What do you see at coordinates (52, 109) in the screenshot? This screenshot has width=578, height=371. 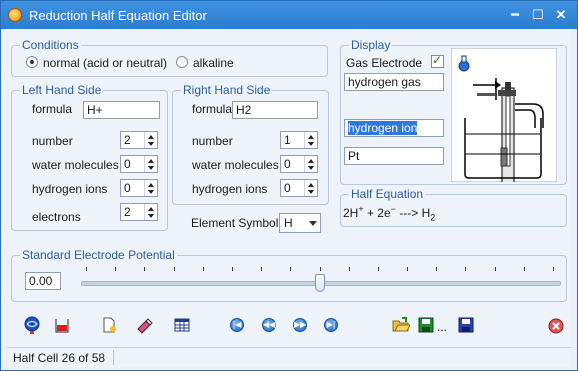 I see `left-formula-label: formula` at bounding box center [52, 109].